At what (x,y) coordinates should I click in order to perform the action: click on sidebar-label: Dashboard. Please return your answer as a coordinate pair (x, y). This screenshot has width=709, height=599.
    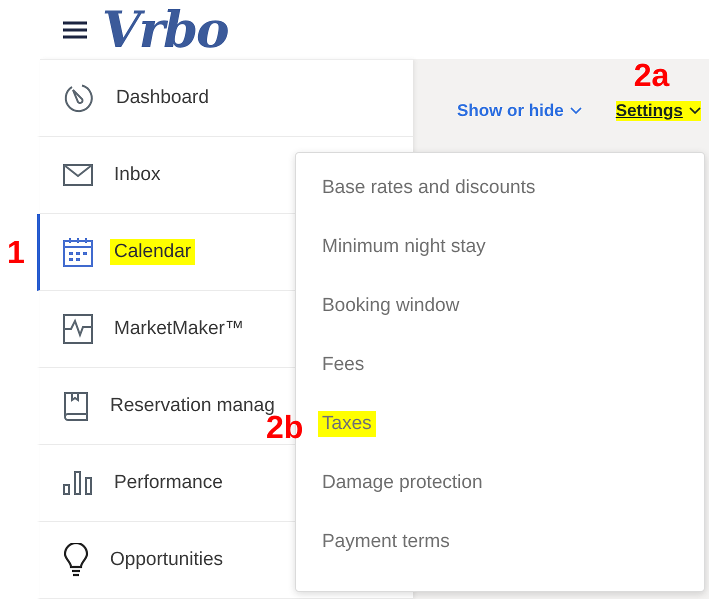
    Looking at the image, I should click on (162, 98).